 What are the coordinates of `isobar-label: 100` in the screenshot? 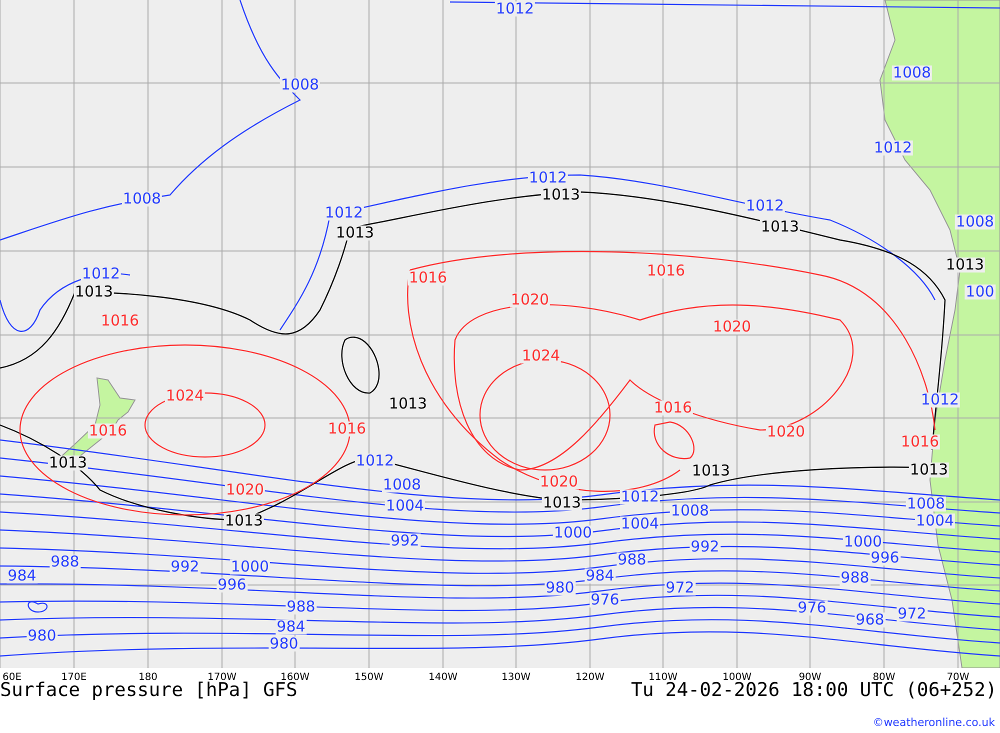 It's located at (980, 292).